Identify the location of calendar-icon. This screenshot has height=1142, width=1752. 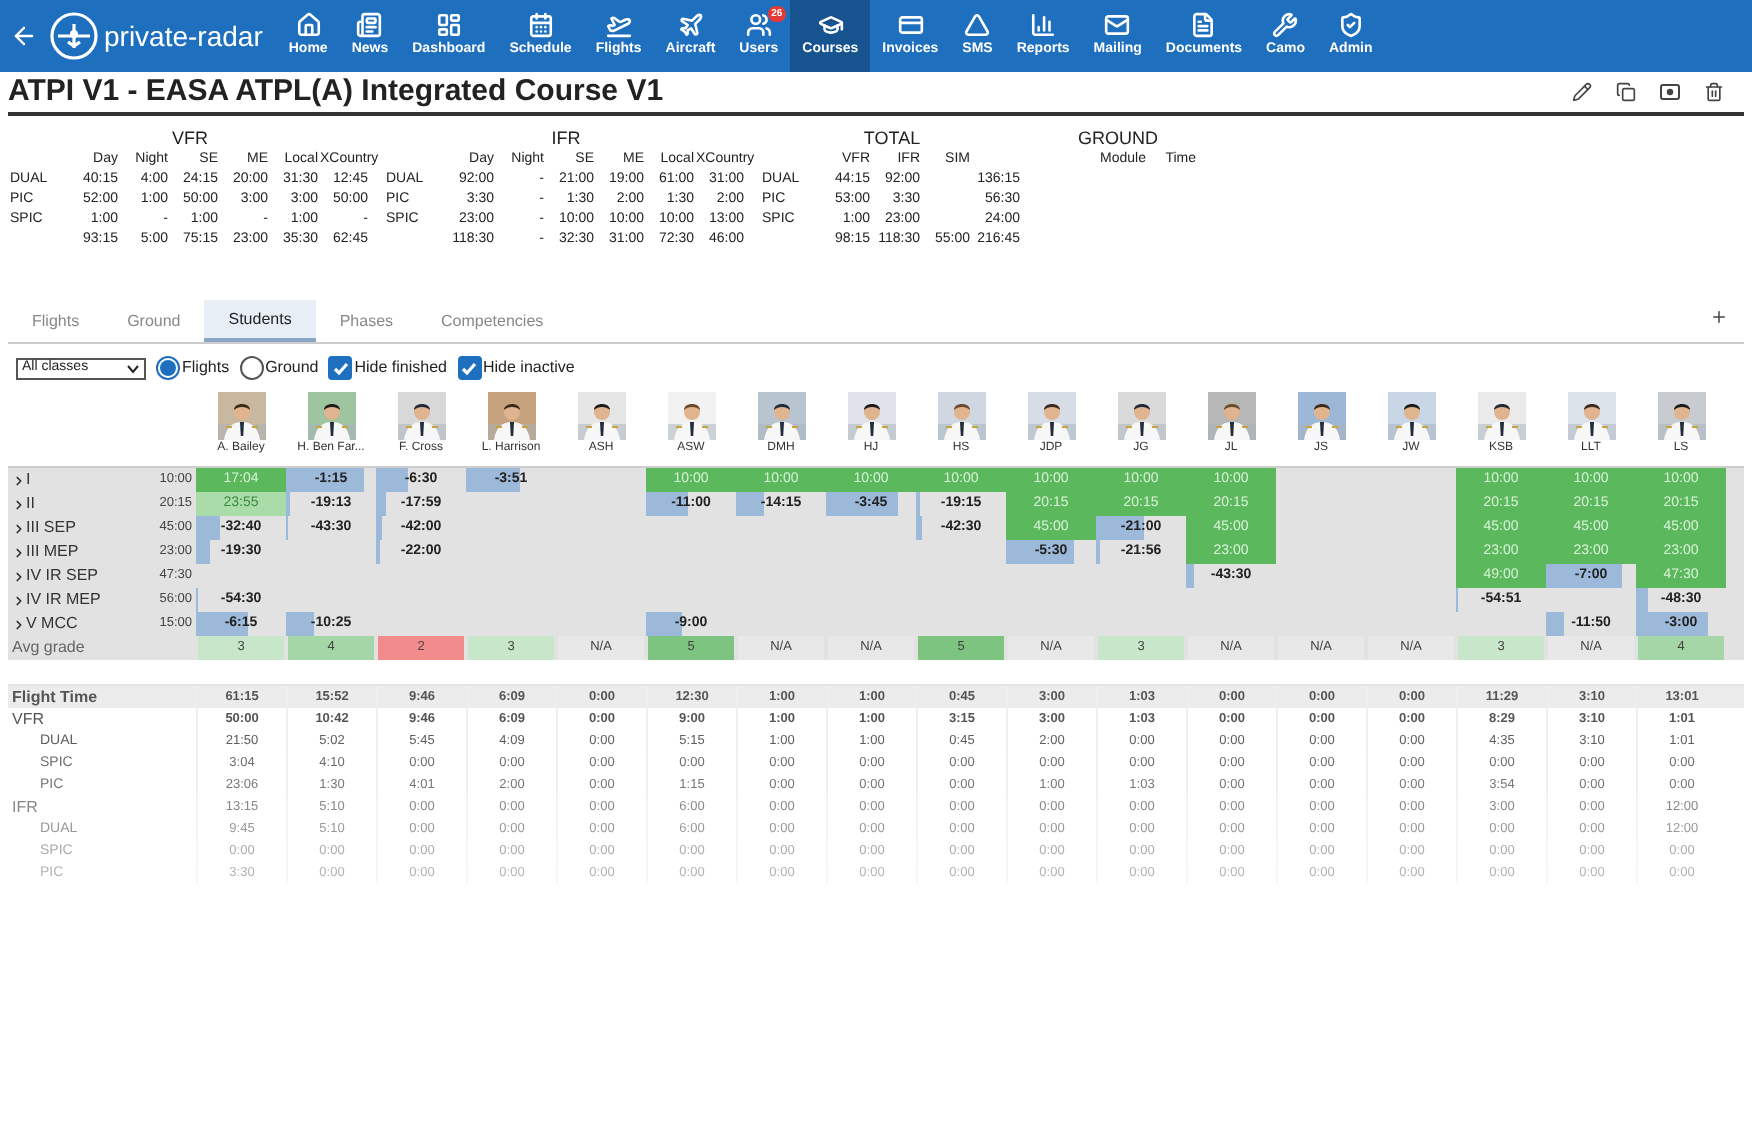
(540, 24).